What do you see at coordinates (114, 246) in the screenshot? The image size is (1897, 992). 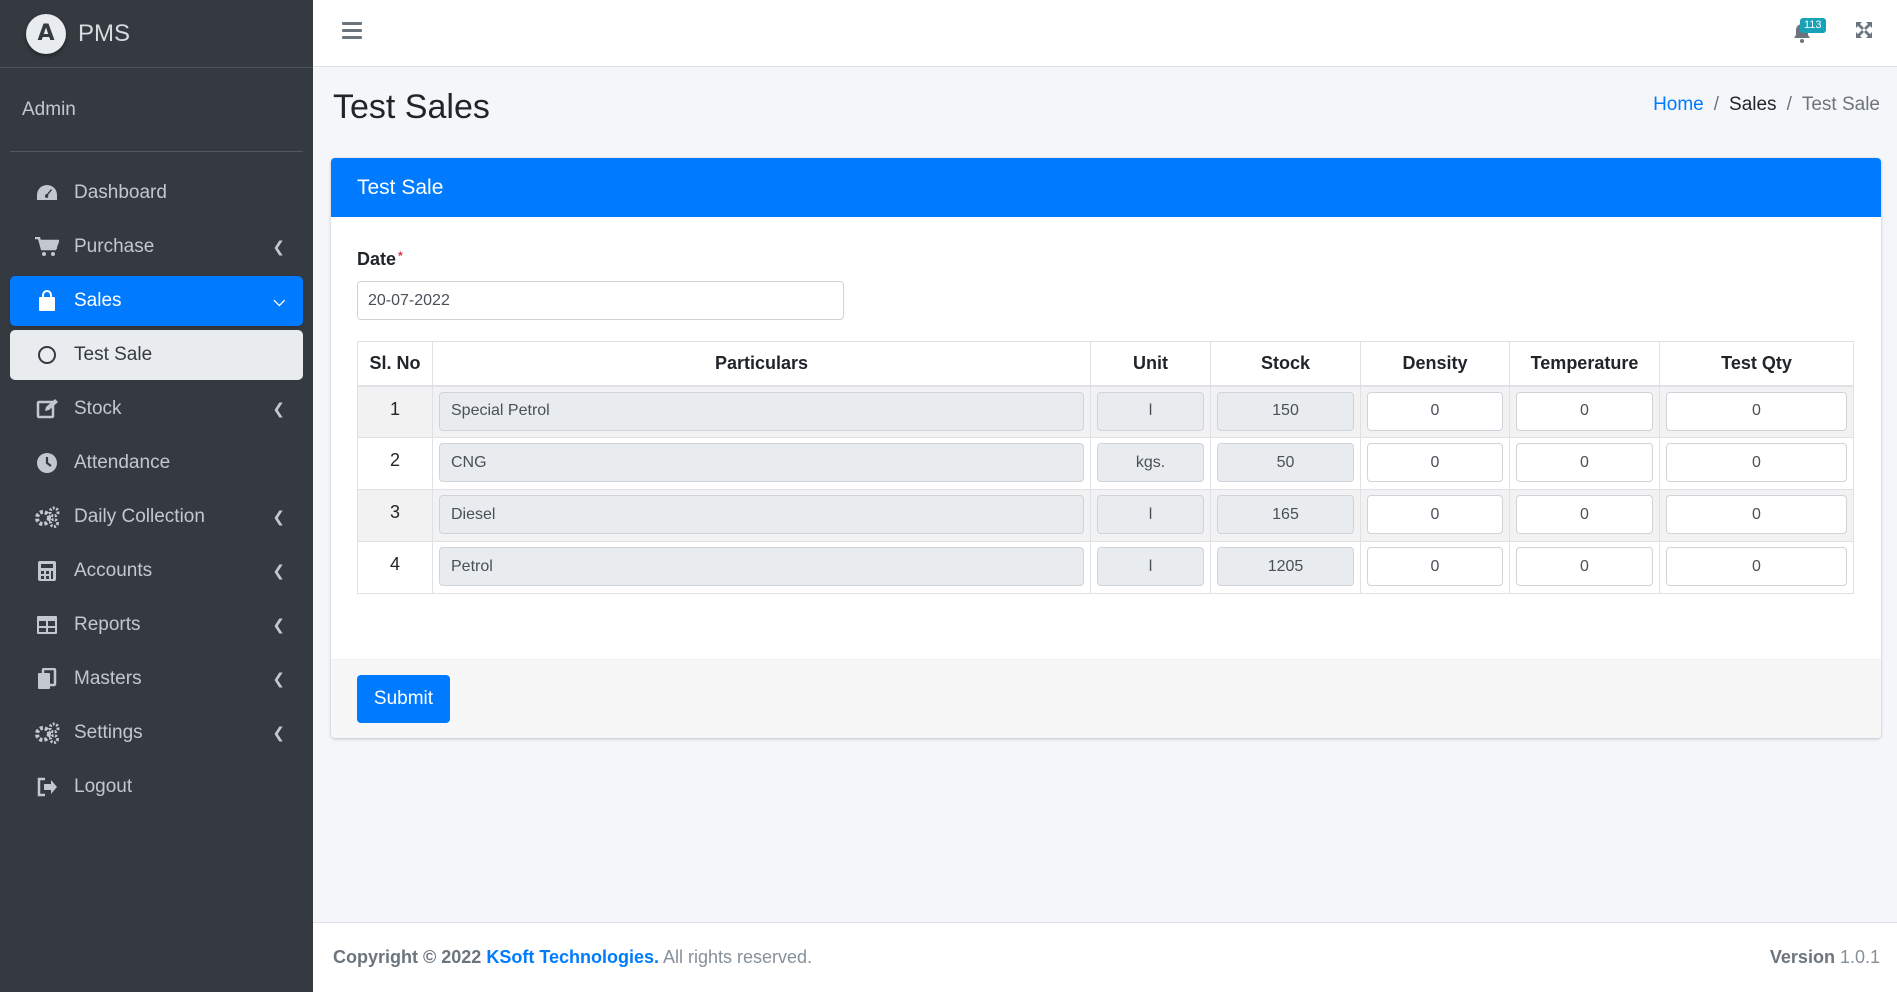 I see `sidebar-item-label: Purchase` at bounding box center [114, 246].